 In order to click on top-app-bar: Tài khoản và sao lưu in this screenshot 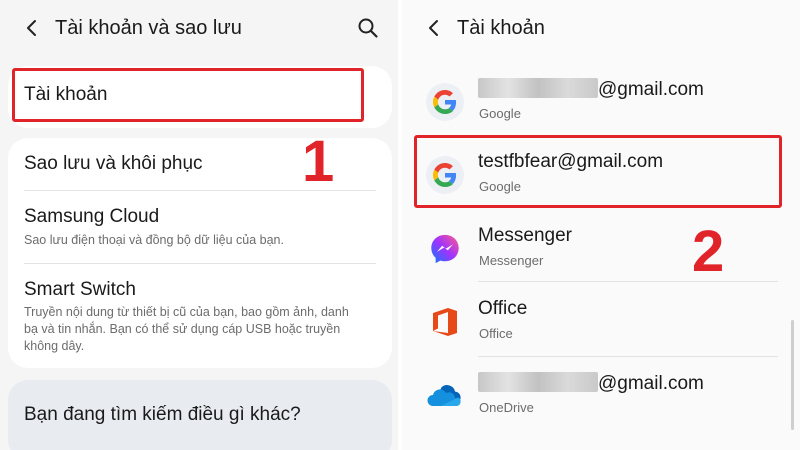, I will do `click(199, 29)`.